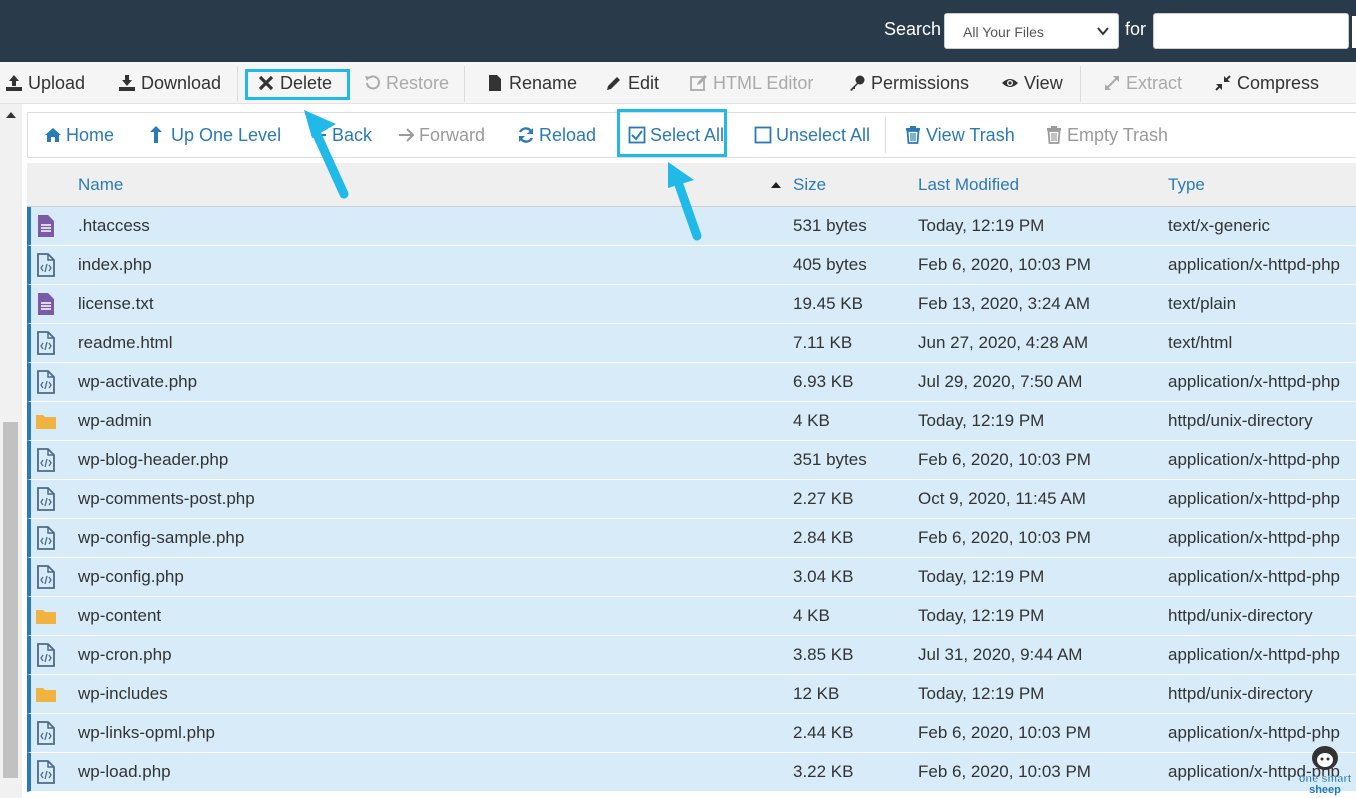 This screenshot has height=798, width=1356. Describe the element at coordinates (1118, 134) in the screenshot. I see `empty-trash-label: Empty Trash` at that location.